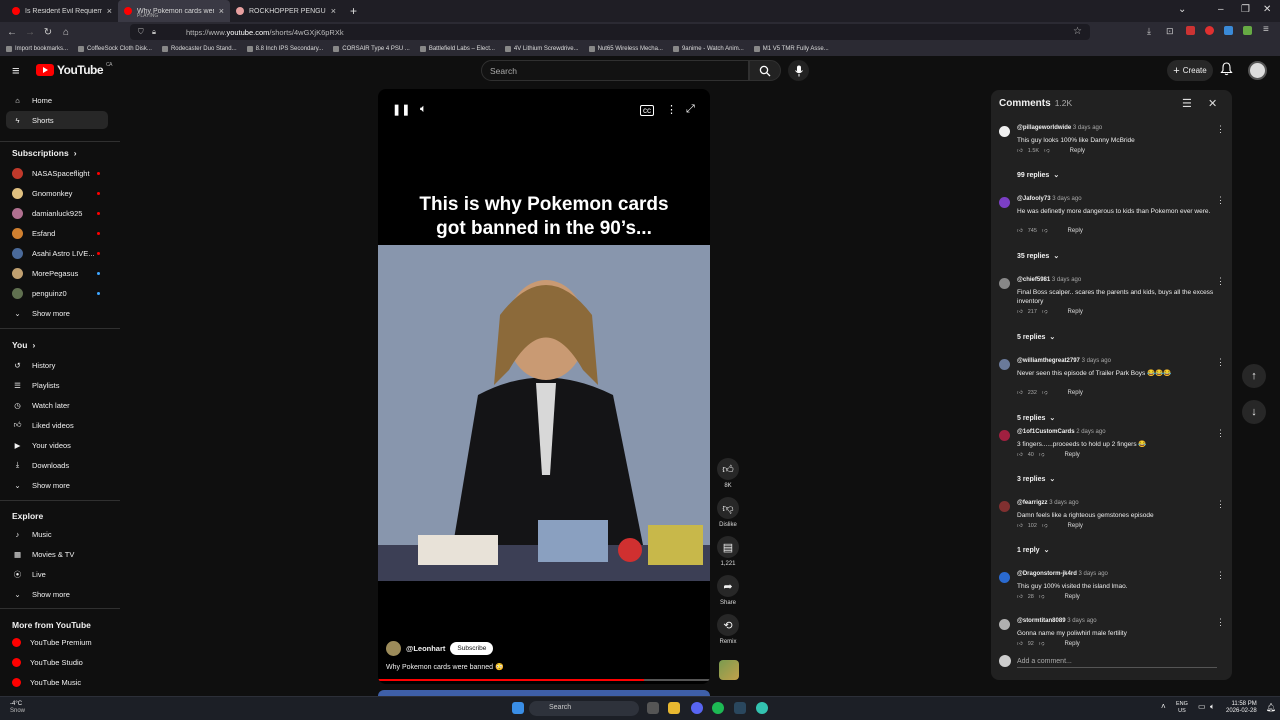 The image size is (1280, 720). I want to click on subscribe-button: Subscribe, so click(472, 648).